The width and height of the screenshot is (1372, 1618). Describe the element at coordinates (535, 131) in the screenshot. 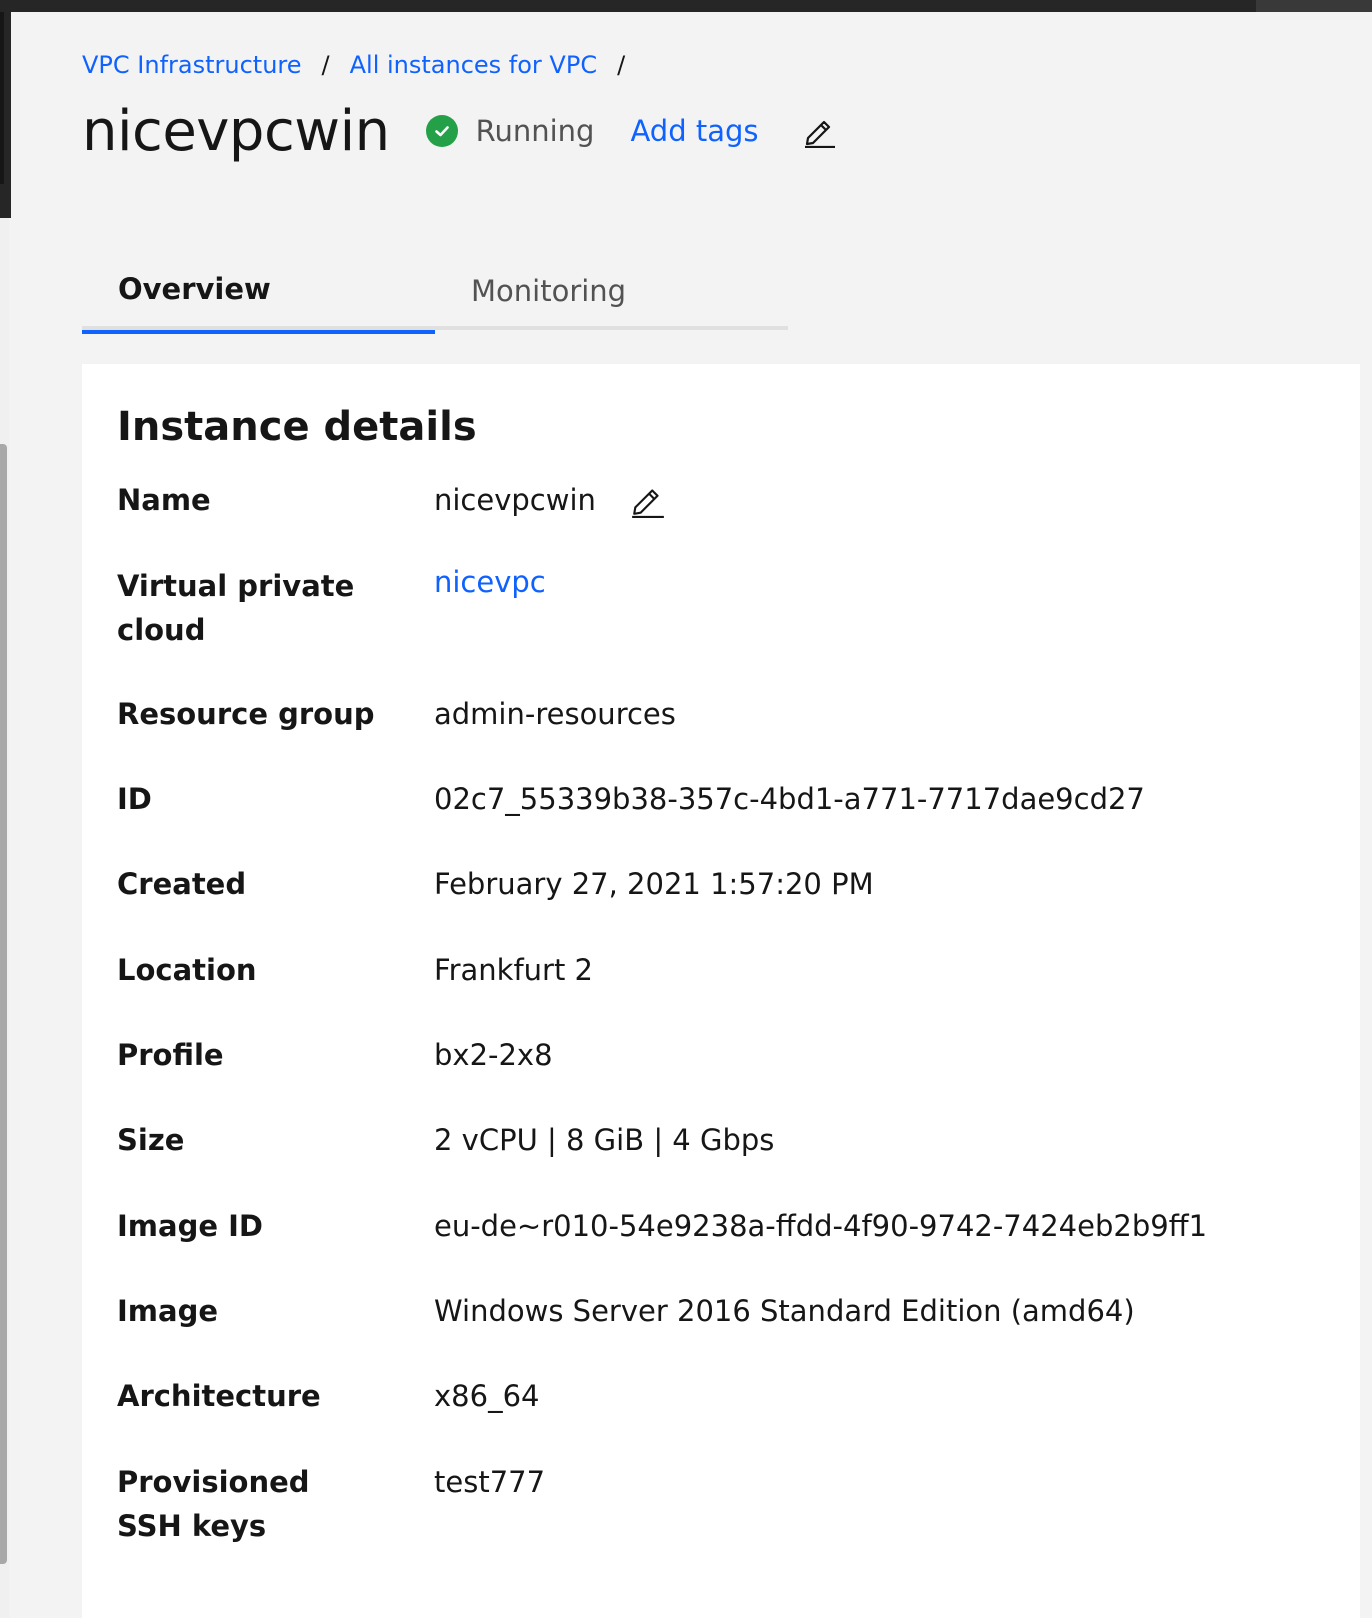

I see `status-badge: Running` at that location.